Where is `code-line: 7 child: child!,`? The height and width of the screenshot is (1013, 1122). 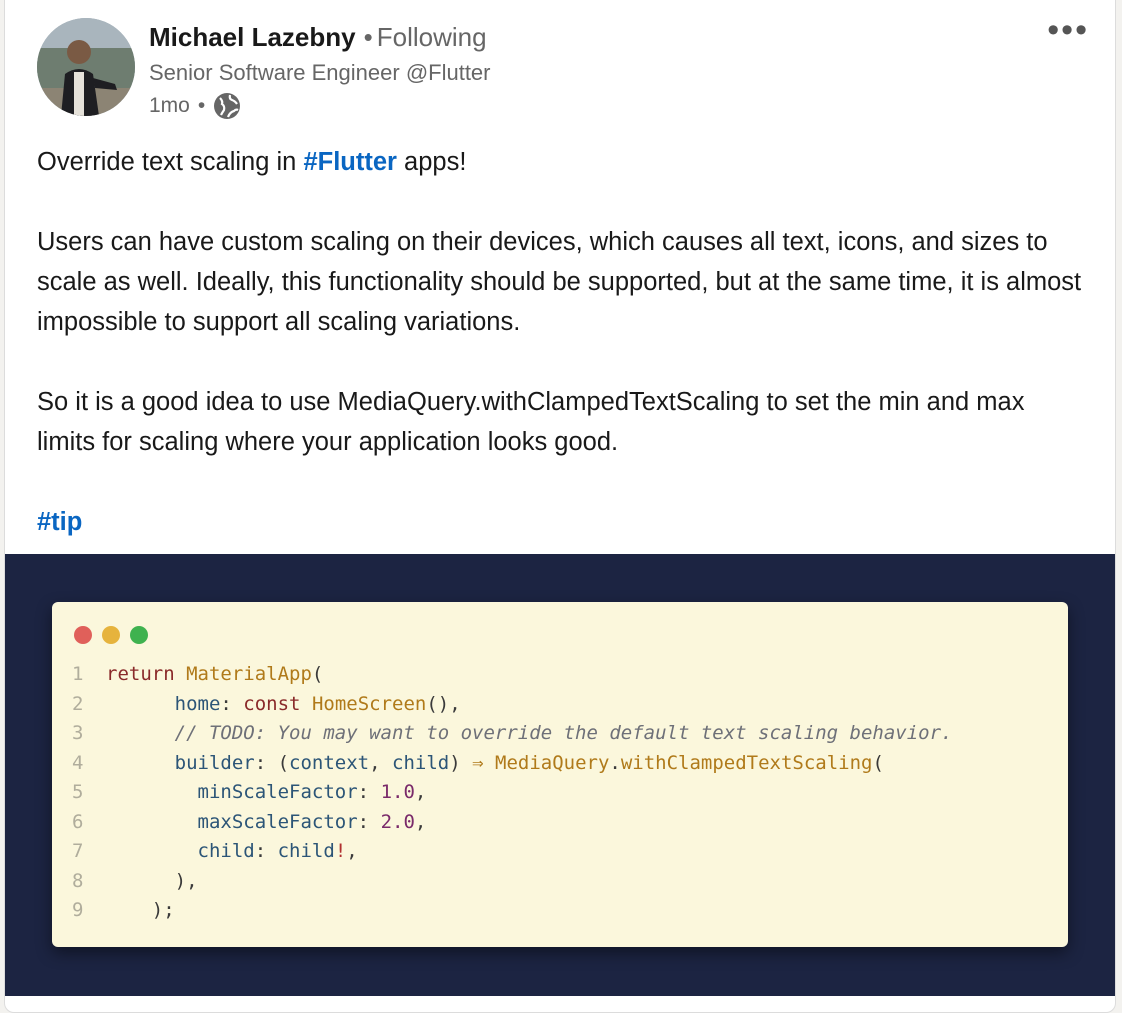 code-line: 7 child: child!, is located at coordinates (512, 852).